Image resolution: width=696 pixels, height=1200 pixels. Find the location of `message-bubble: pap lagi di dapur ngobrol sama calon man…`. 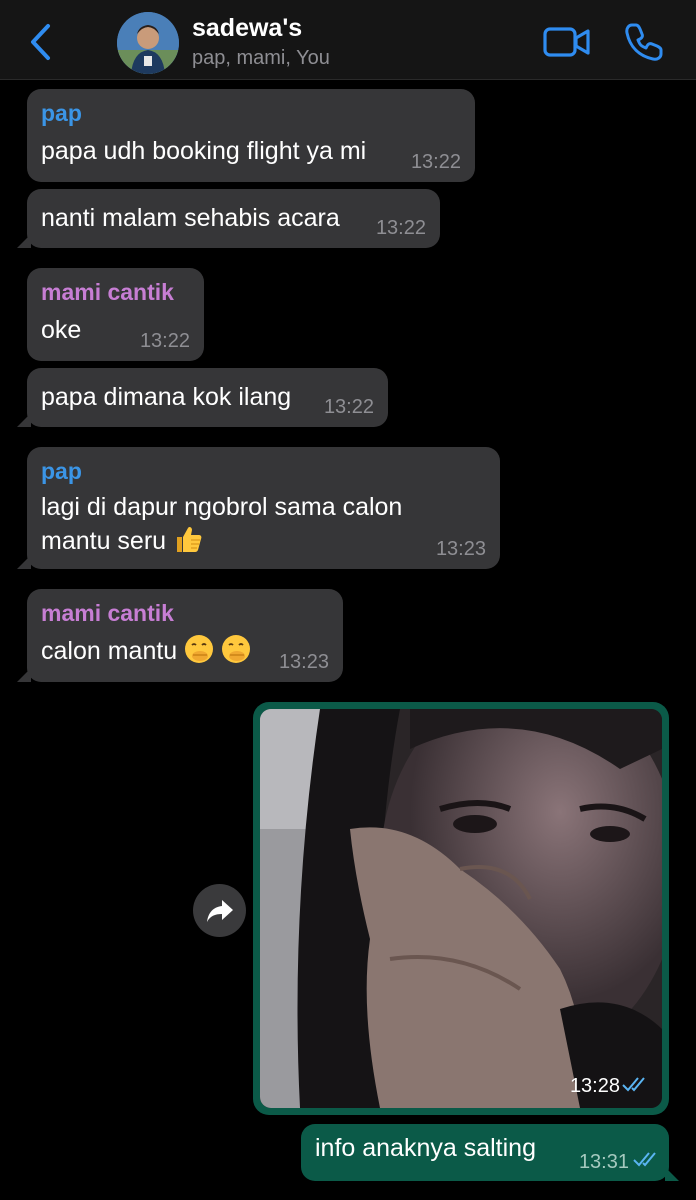

message-bubble: pap lagi di dapur ngobrol sama calon man… is located at coordinates (258, 508).